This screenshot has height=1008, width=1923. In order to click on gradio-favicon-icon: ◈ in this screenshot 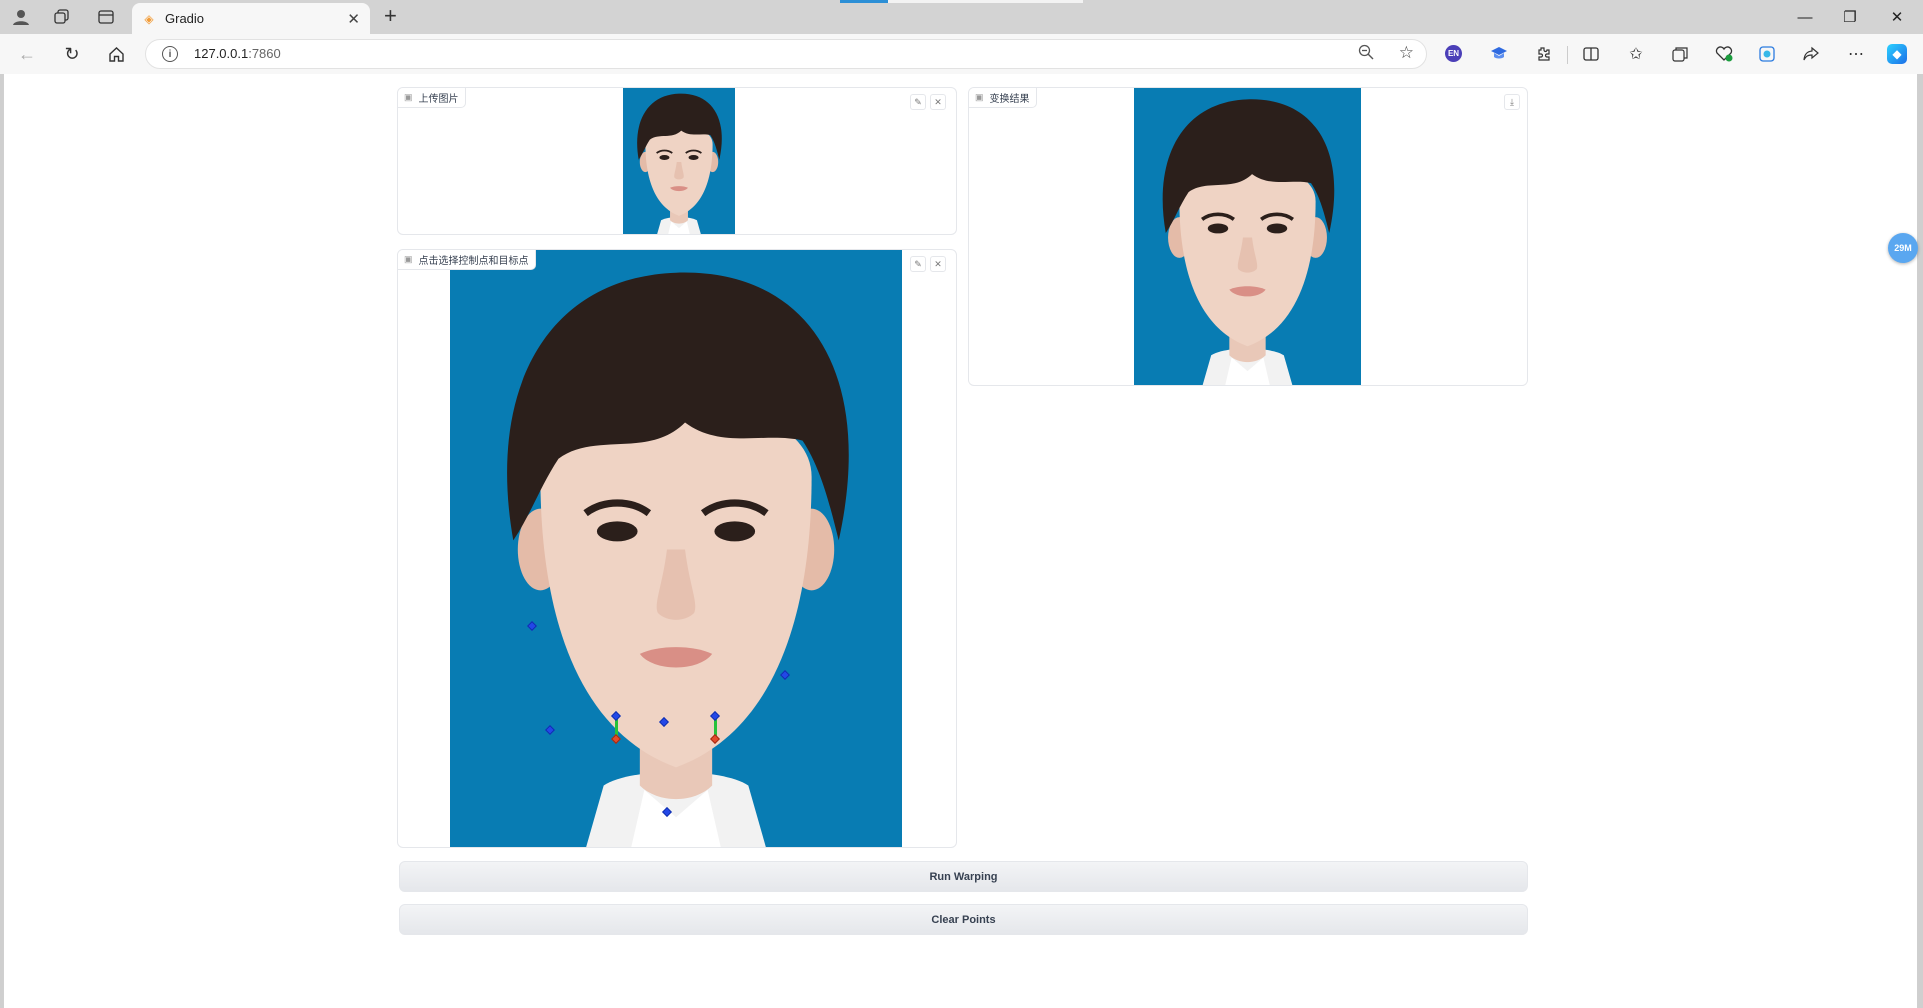, I will do `click(149, 18)`.